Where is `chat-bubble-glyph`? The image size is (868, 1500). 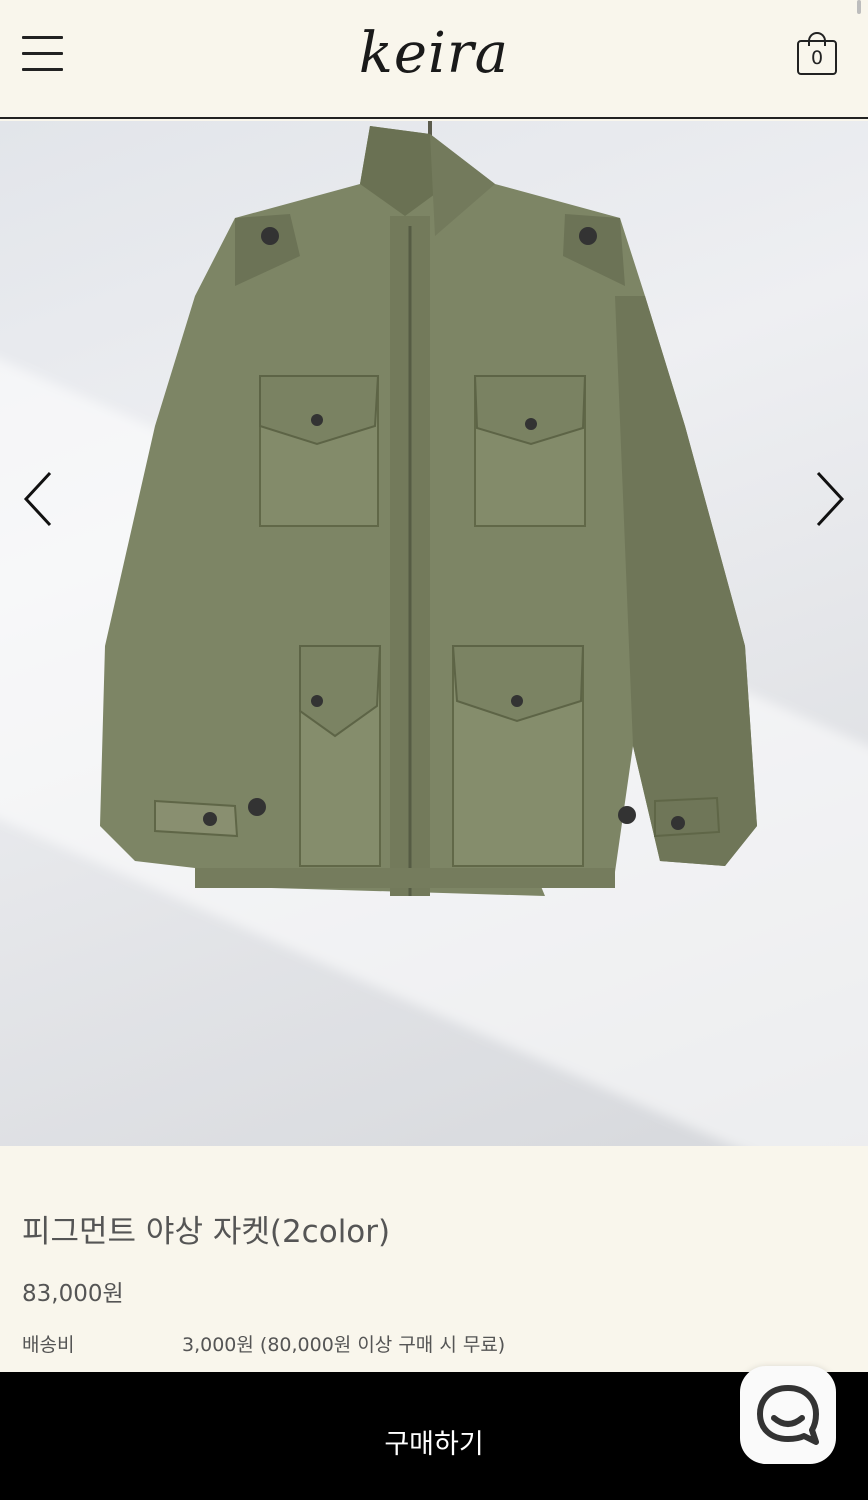
chat-bubble-glyph is located at coordinates (788, 1415).